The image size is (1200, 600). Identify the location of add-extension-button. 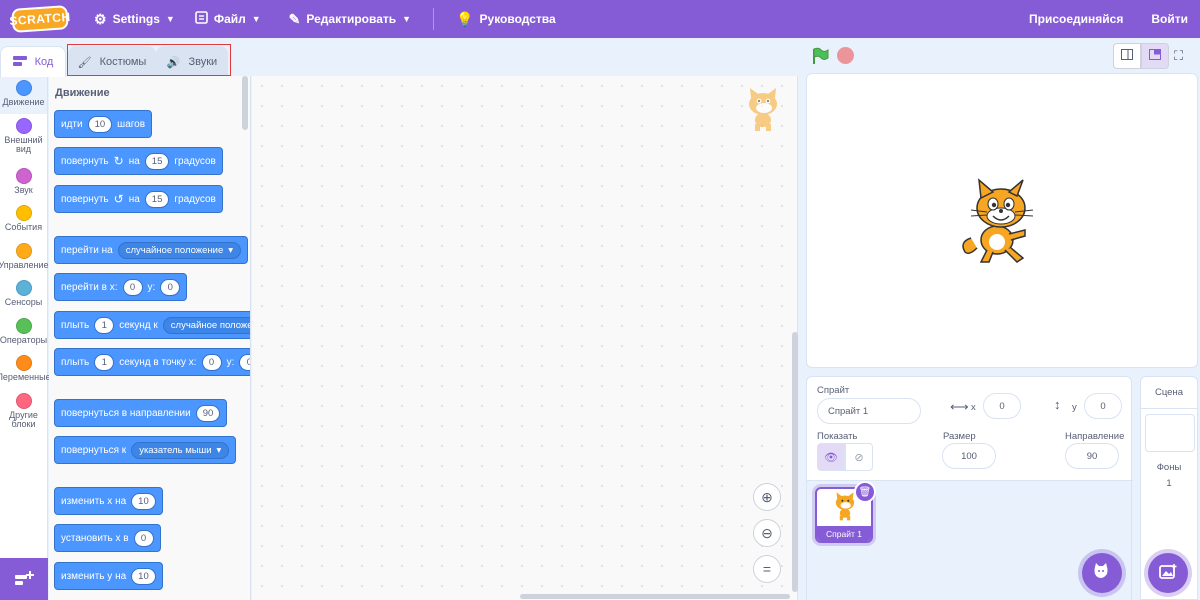
(24, 579).